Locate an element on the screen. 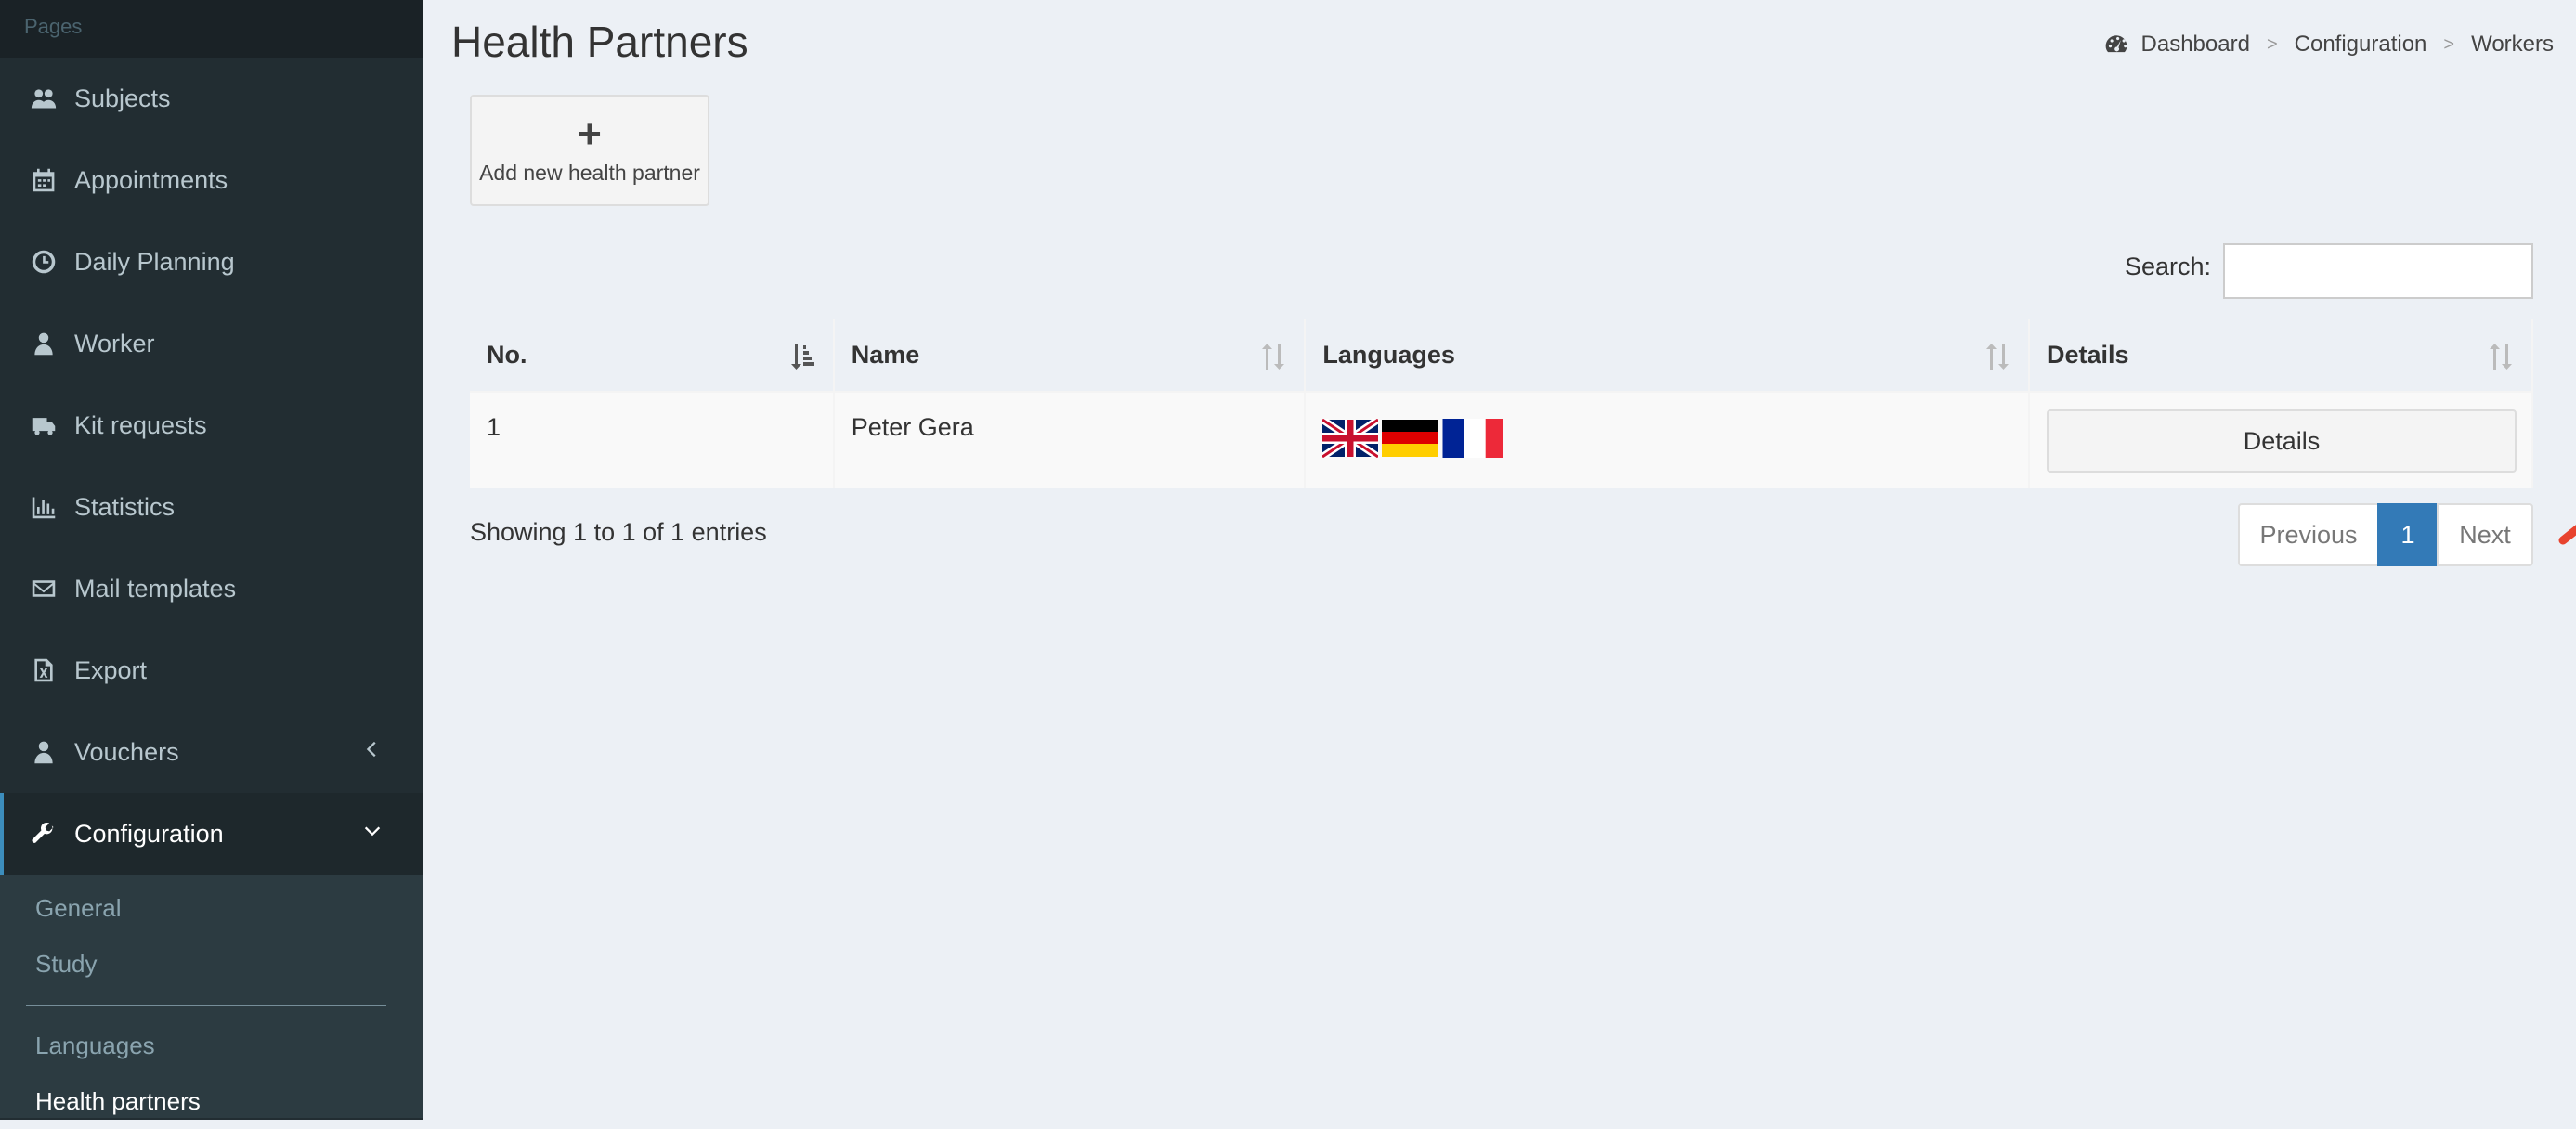 Image resolution: width=2576 pixels, height=1129 pixels. sidebar-item-worker: Worker is located at coordinates (211, 343).